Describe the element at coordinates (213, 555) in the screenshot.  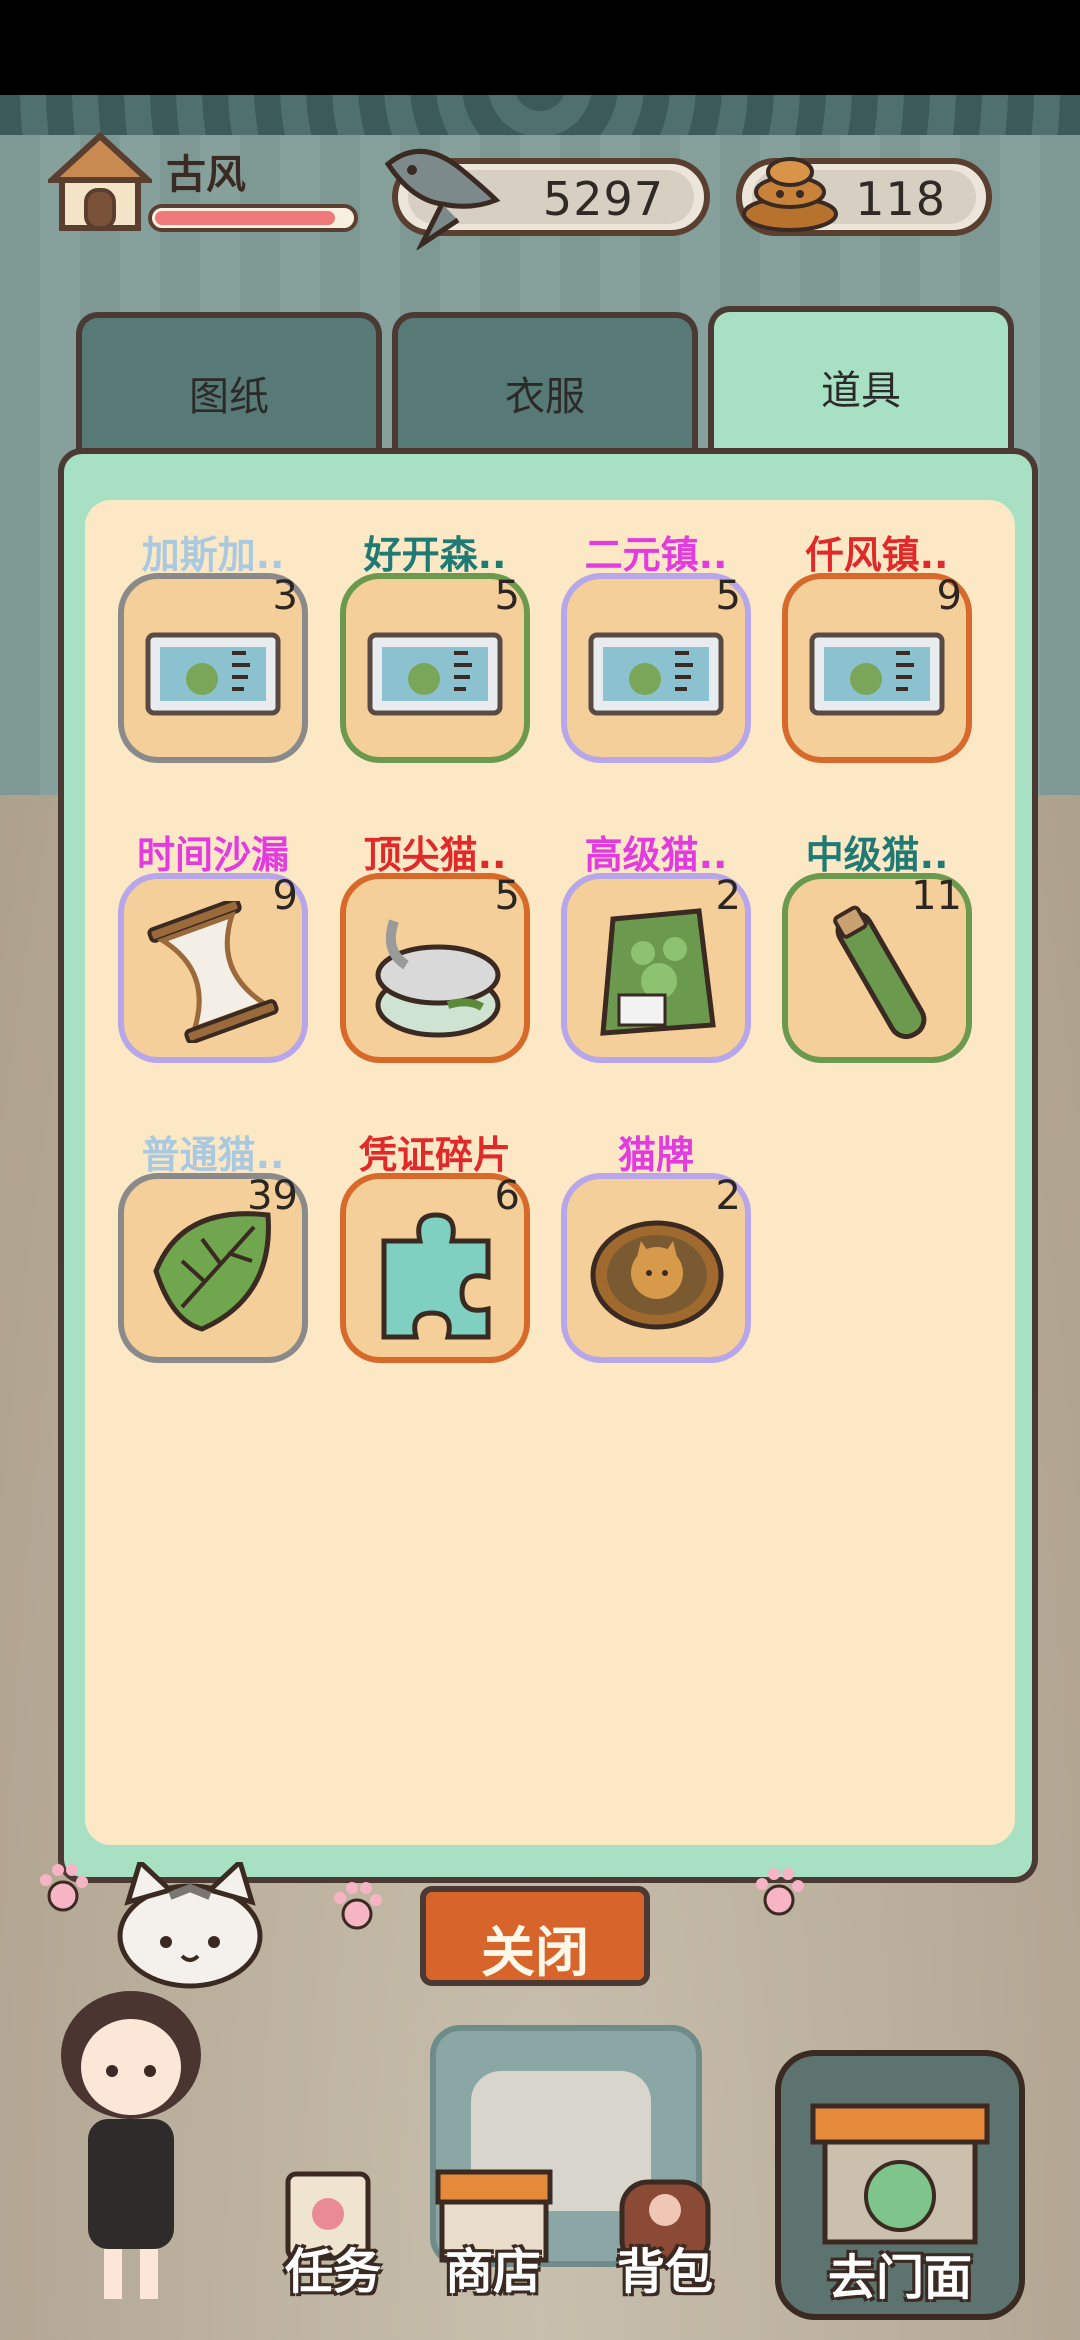
I see `item-name: 加斯加..` at that location.